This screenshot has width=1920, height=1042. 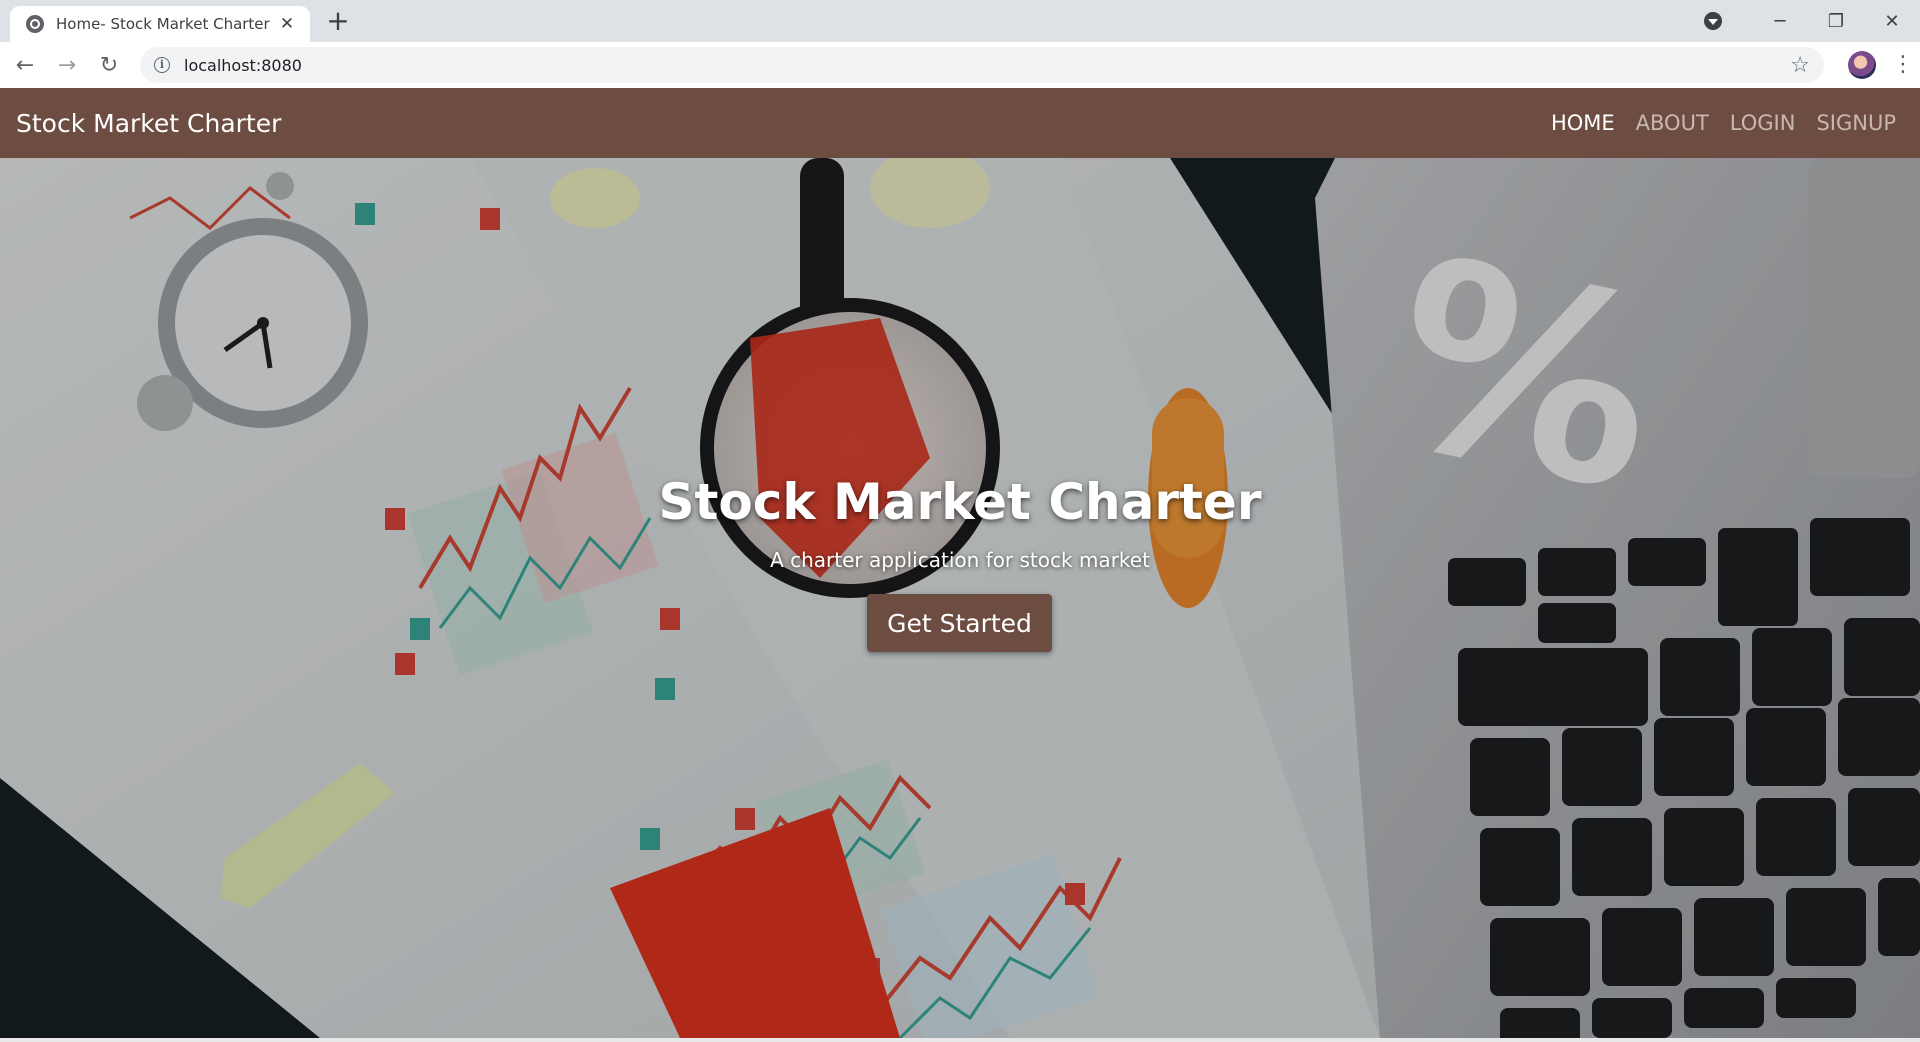 I want to click on reload-icon: ↻, so click(x=109, y=65).